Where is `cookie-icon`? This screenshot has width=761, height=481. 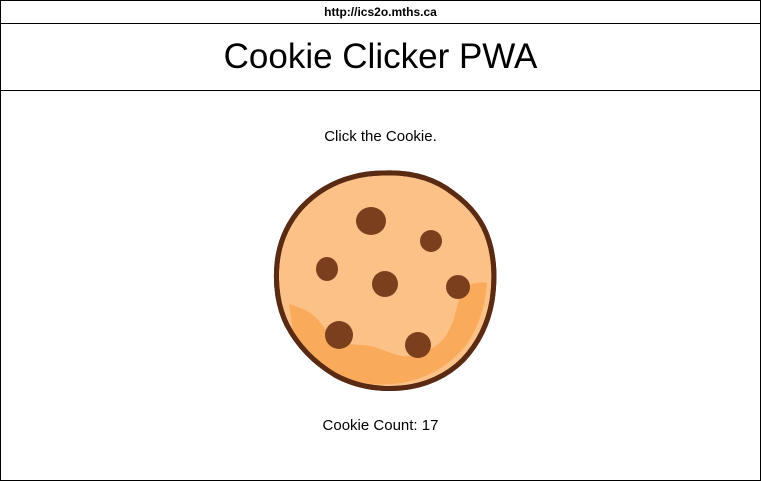 cookie-icon is located at coordinates (385, 280).